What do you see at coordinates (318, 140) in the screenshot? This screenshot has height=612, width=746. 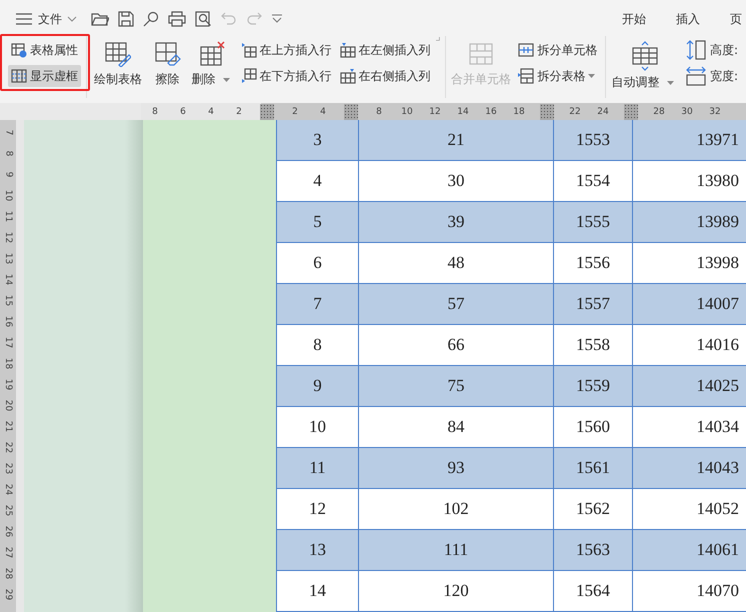 I see `table-cell: 3` at bounding box center [318, 140].